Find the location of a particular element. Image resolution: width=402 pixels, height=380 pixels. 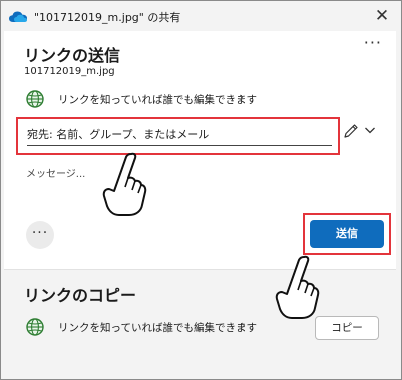

chevron-down-icon is located at coordinates (370, 130).